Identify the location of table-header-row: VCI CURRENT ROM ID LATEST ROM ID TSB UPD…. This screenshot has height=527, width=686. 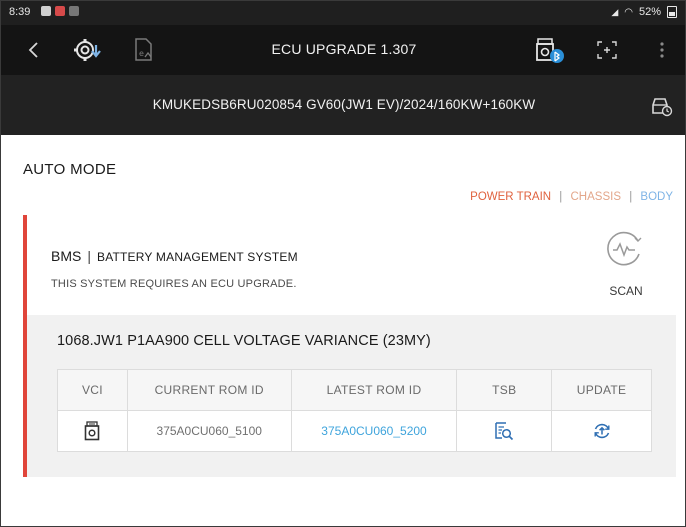
(354, 390).